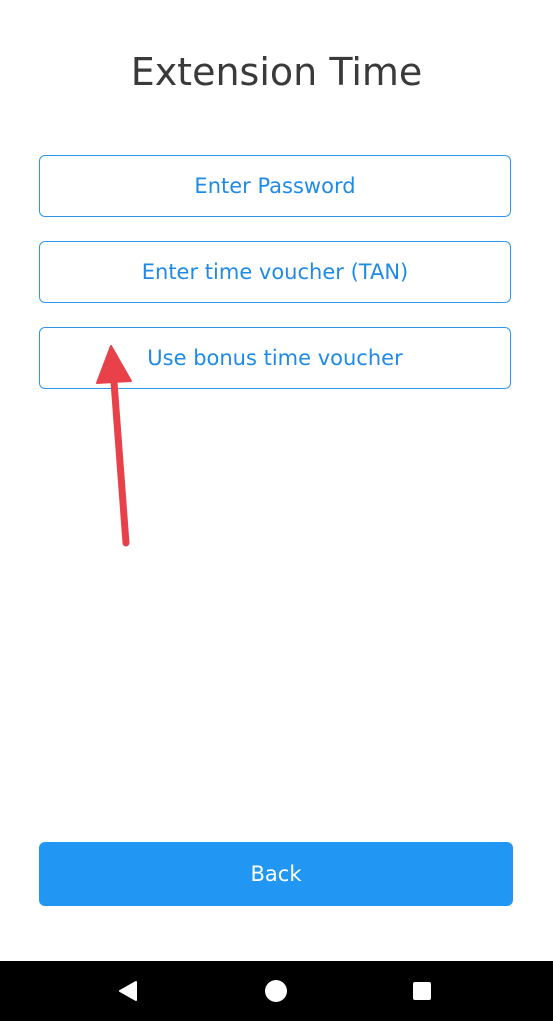 This screenshot has width=553, height=1021. I want to click on nav-home-icon, so click(276, 991).